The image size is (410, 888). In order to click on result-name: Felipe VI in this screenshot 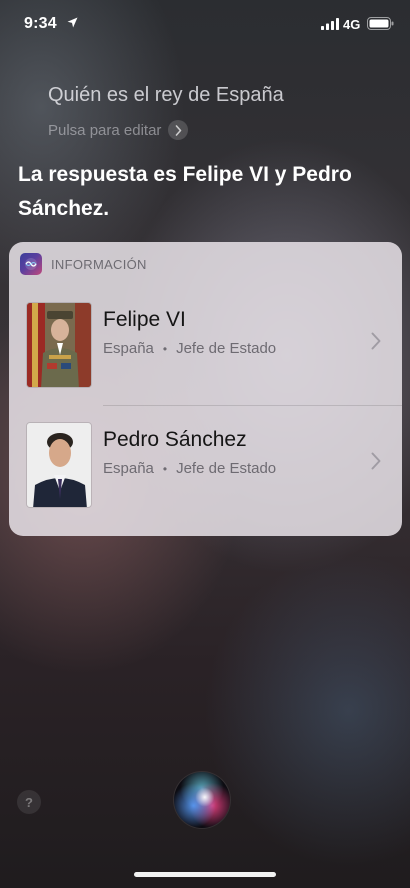, I will do `click(144, 319)`.